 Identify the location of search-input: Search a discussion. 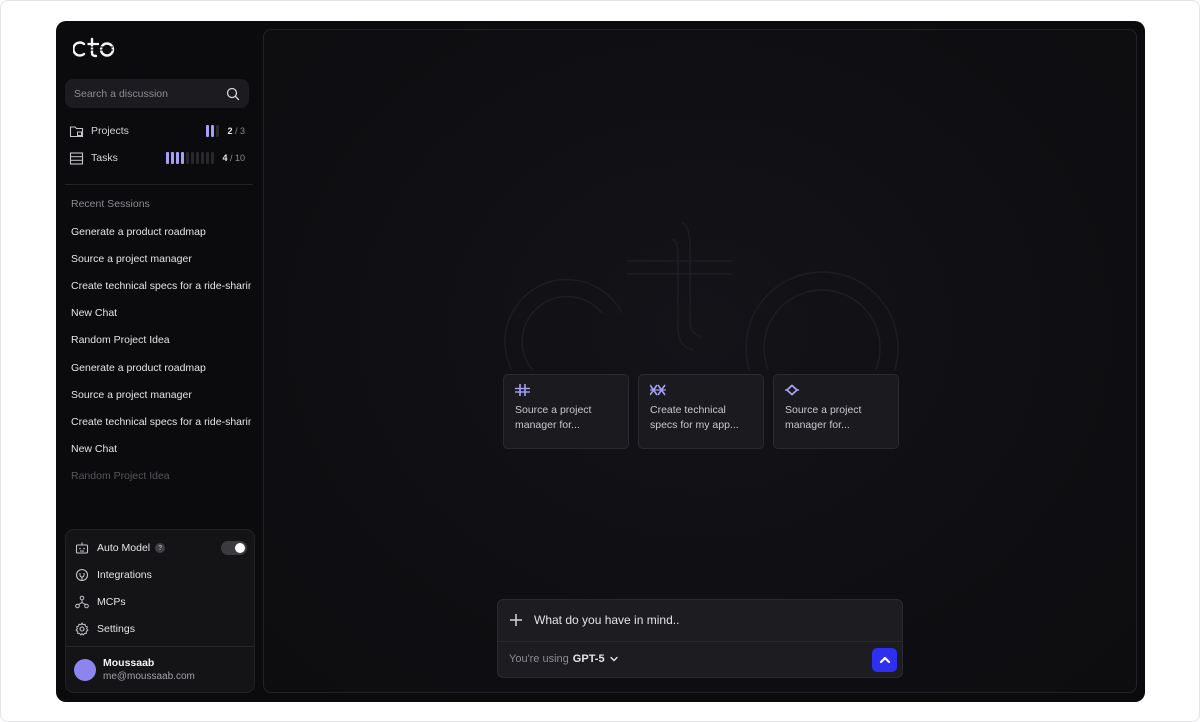
(150, 94).